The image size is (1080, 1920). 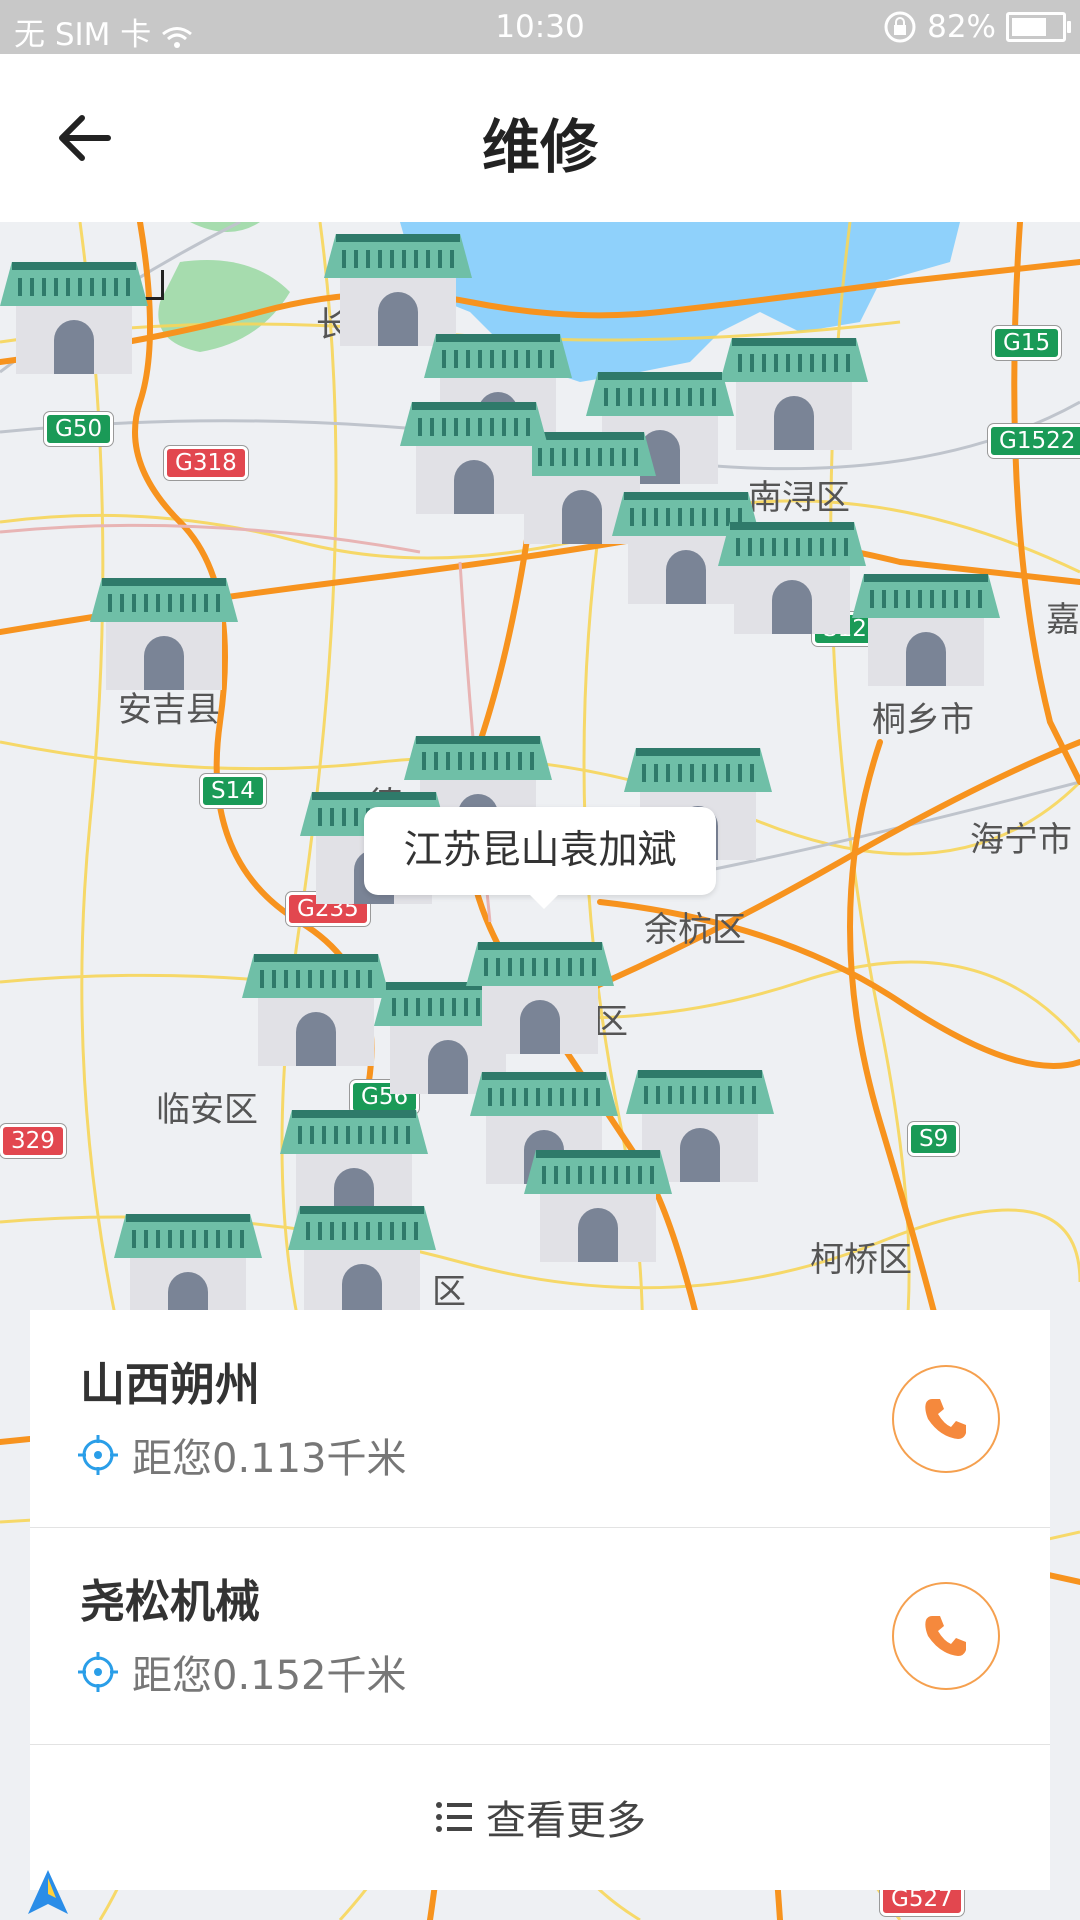 What do you see at coordinates (695, 930) in the screenshot?
I see `place-label: 余杭区` at bounding box center [695, 930].